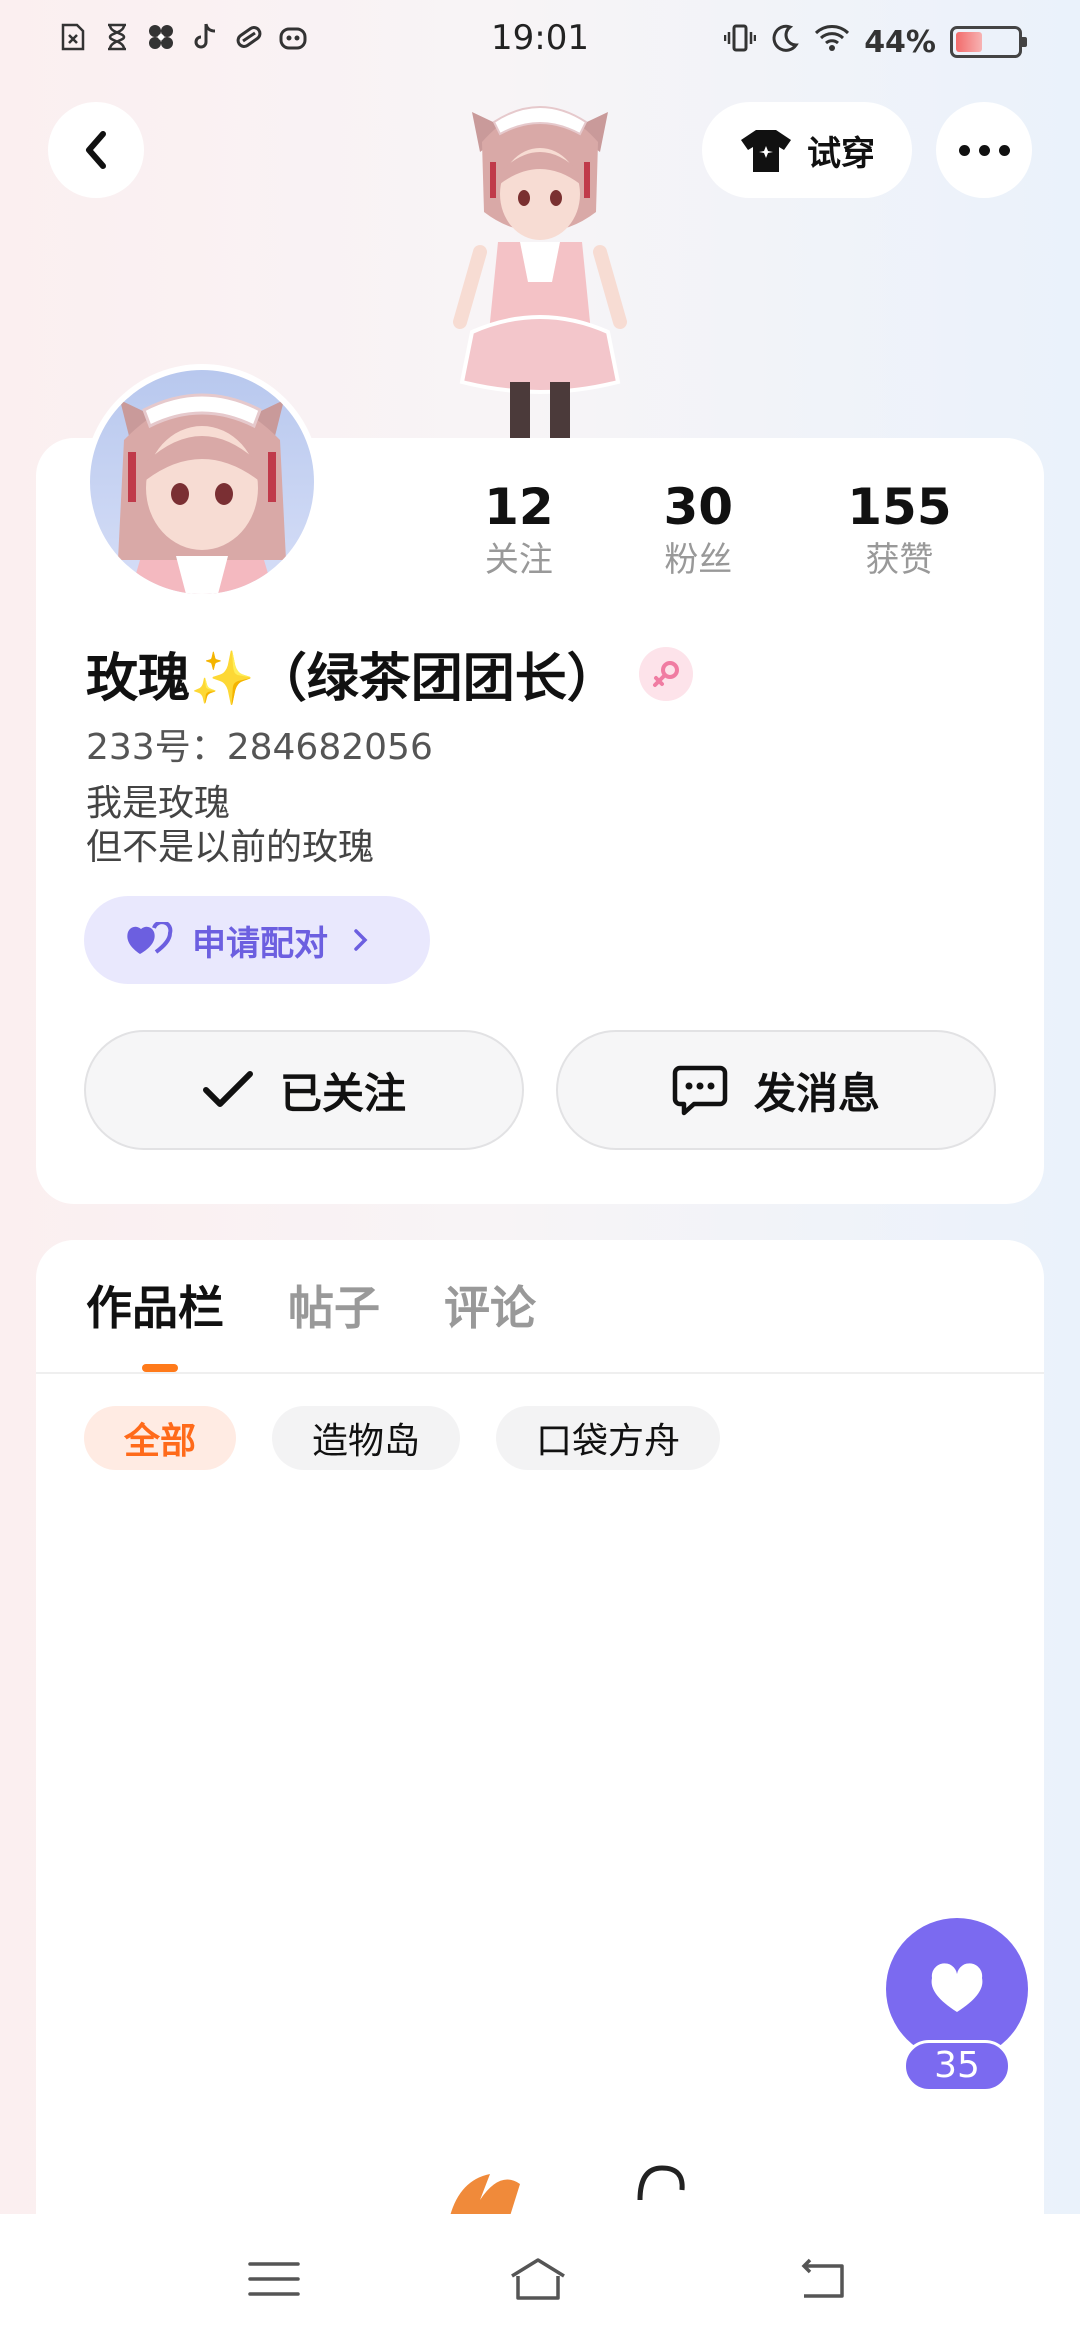 Image resolution: width=1080 pixels, height=2340 pixels. Describe the element at coordinates (259, 747) in the screenshot. I see `user-id: 233号：284682056` at that location.